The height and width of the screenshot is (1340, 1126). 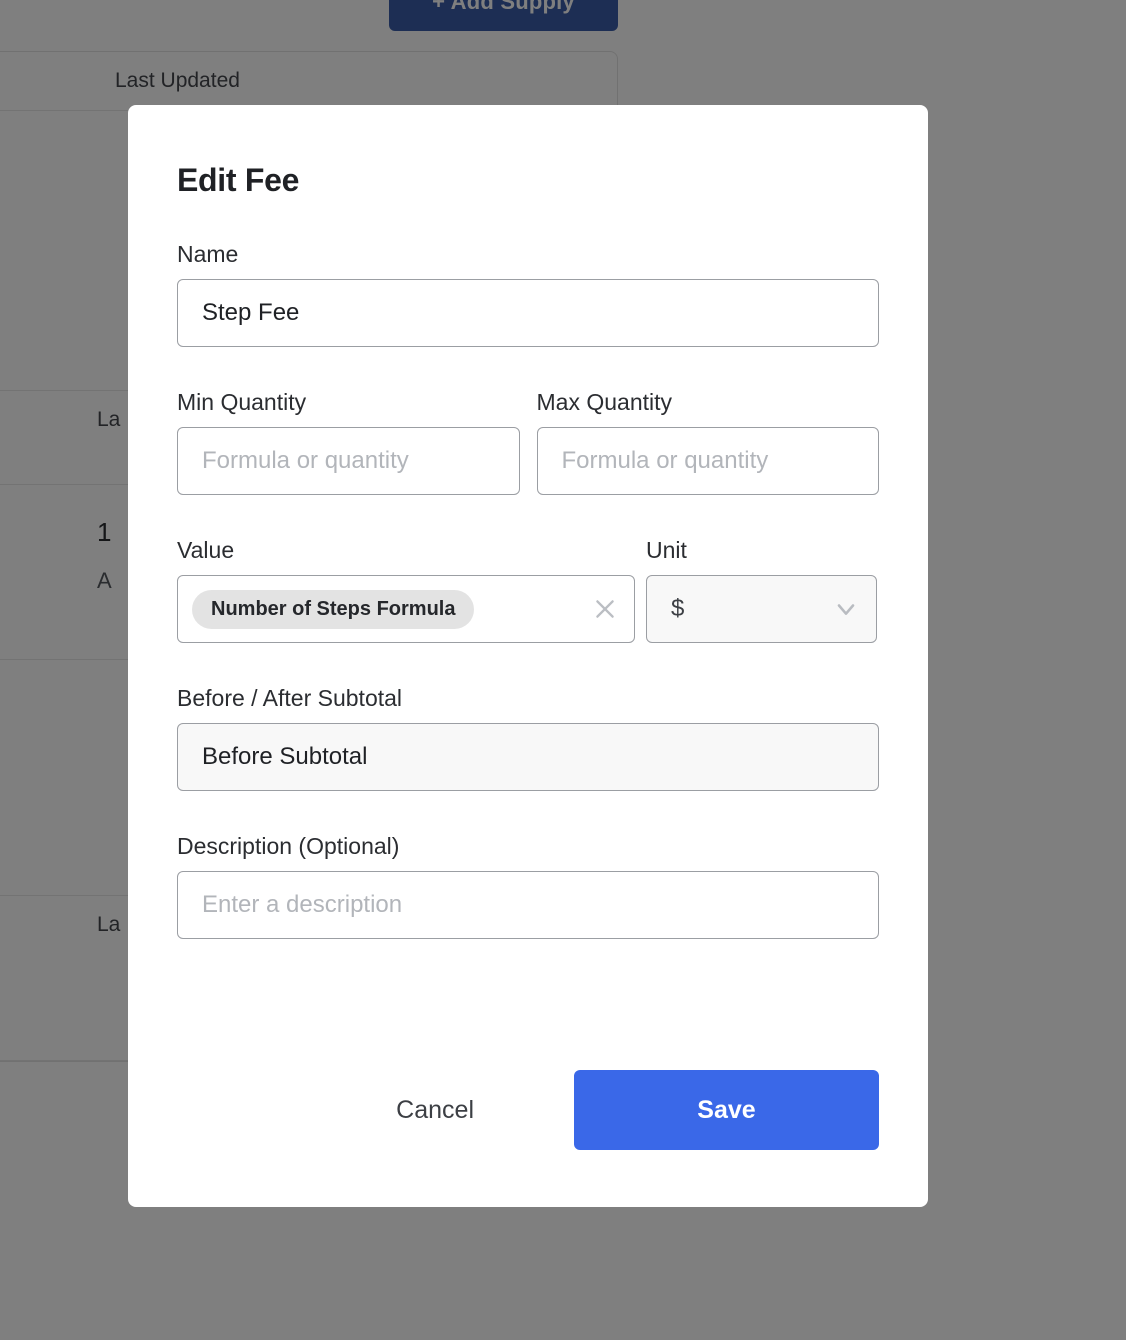 I want to click on unit-select: $, so click(x=761, y=609).